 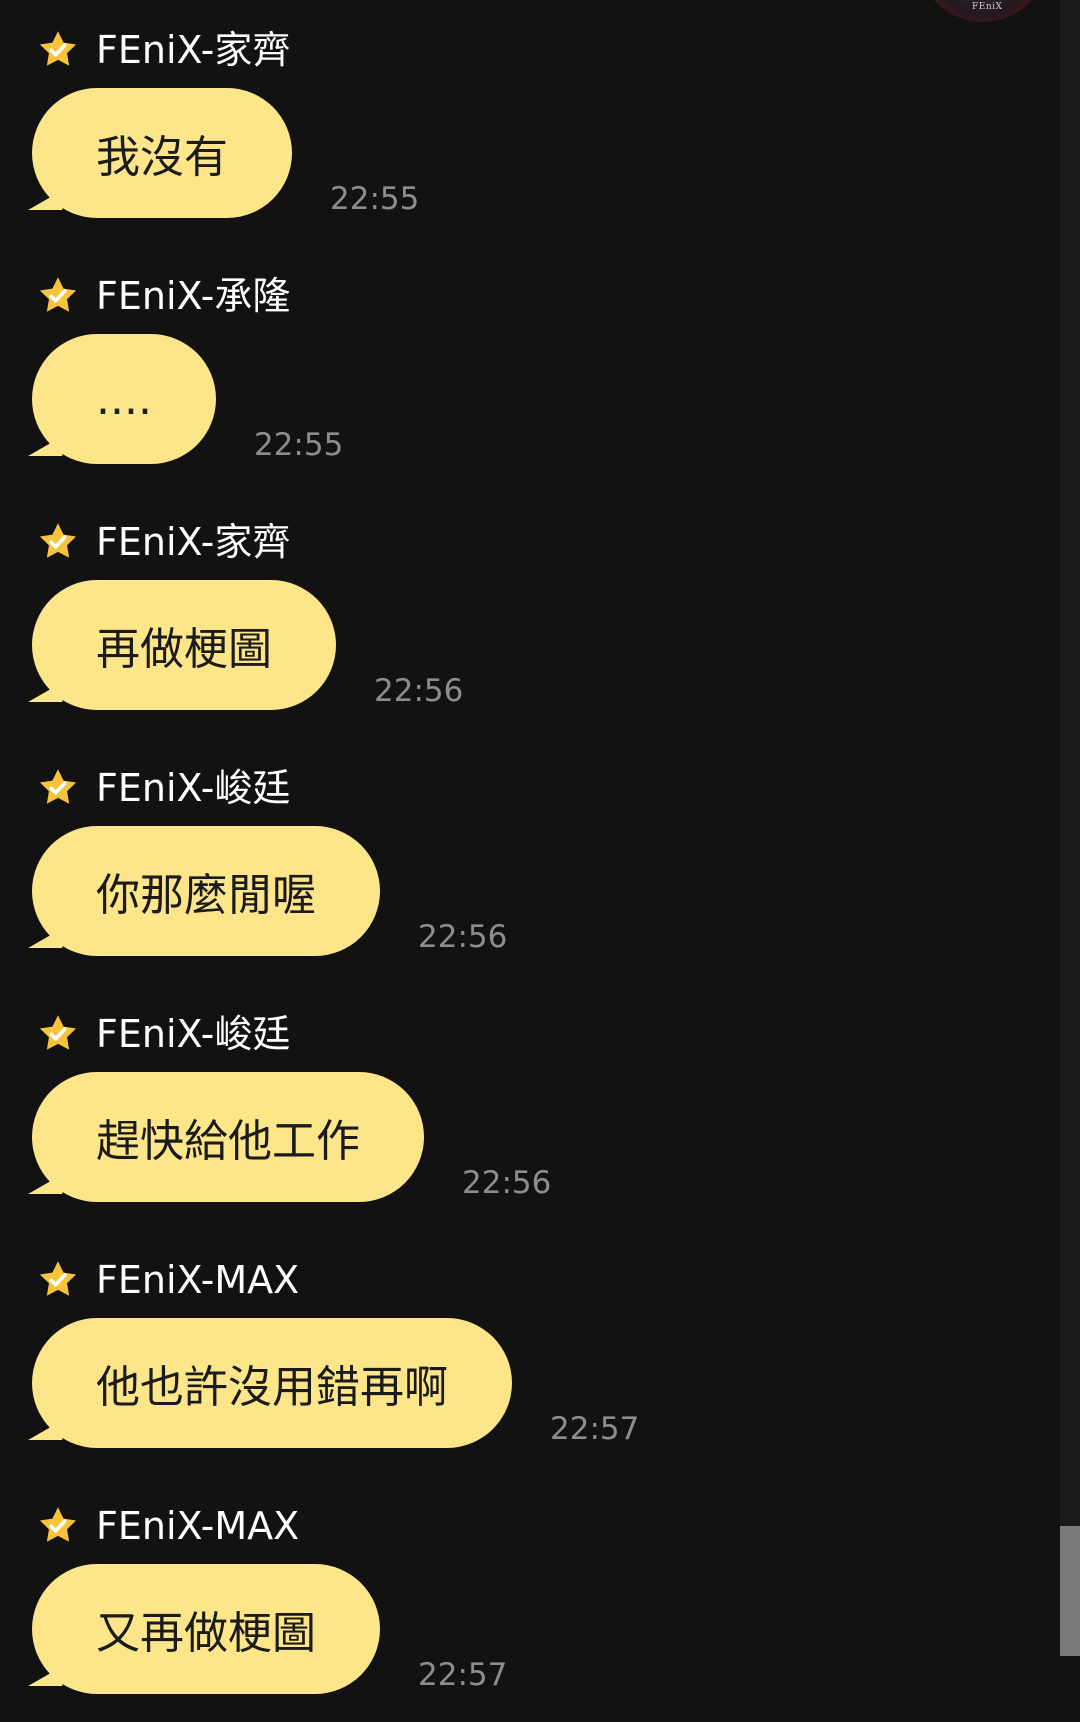 I want to click on message-row: FEniX-家齊 再做梗圖 22:56, so click(x=500, y=615).